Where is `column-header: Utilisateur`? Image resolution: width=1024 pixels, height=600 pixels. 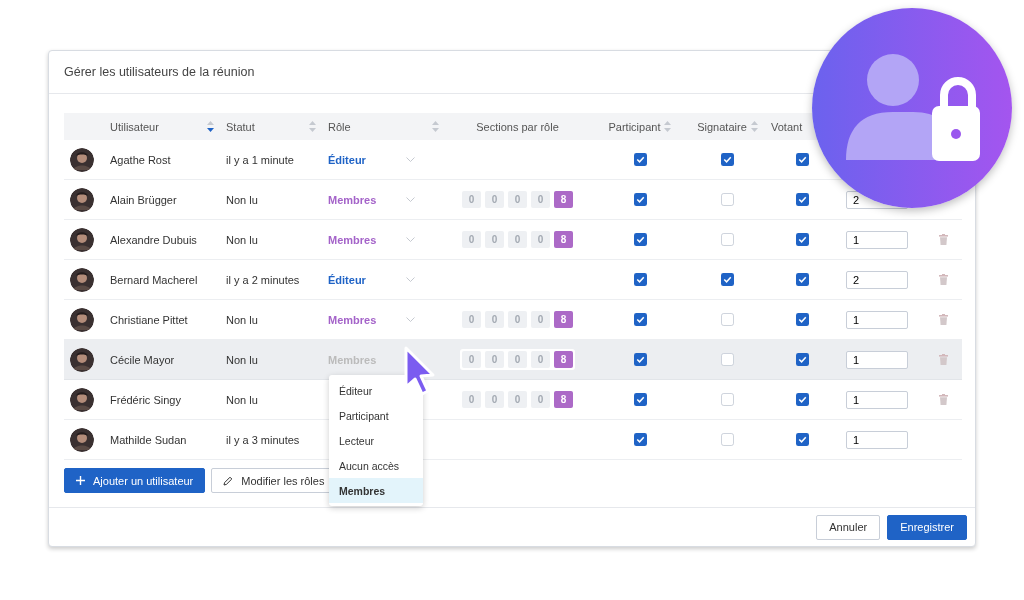
column-header: Utilisateur is located at coordinates (134, 126).